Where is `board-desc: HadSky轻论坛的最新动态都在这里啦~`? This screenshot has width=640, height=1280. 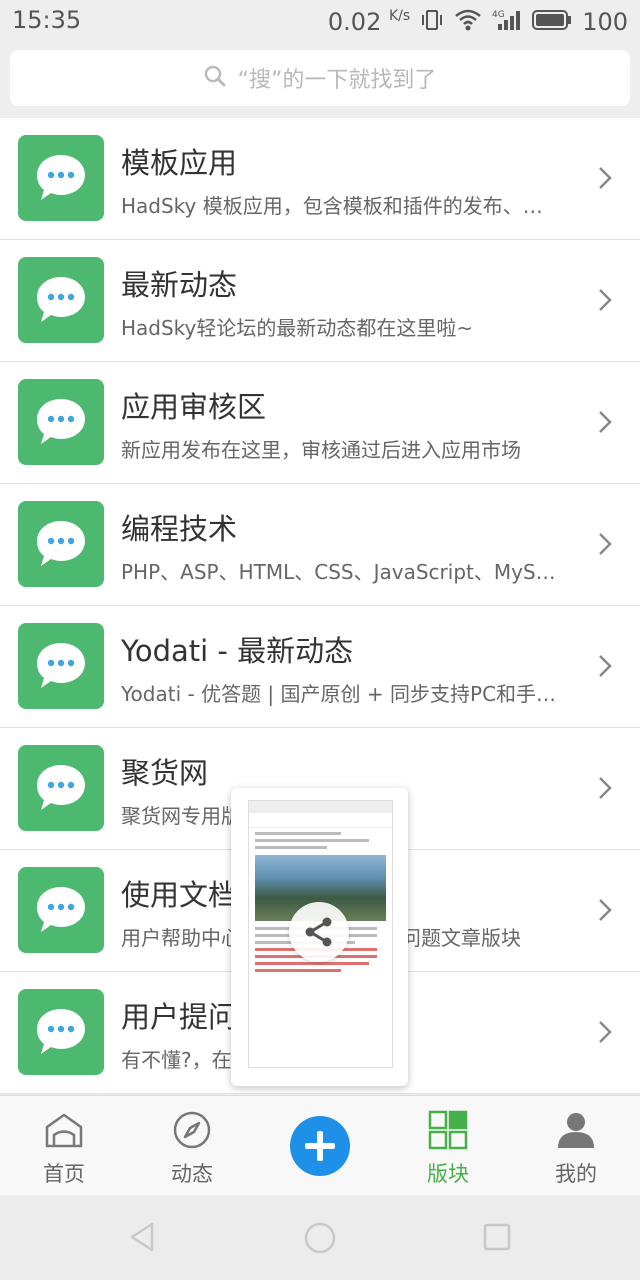
board-desc: HadSky轻论坛的最新动态都在这里啦~ is located at coordinates (297, 328).